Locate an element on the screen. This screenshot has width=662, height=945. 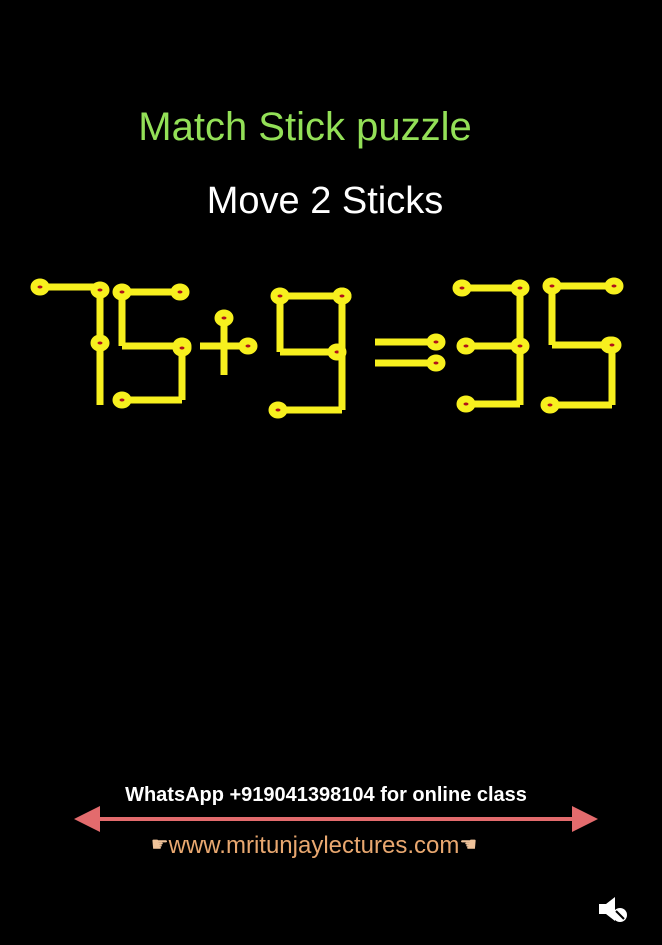
website-url: www.mritunjaylectures.com is located at coordinates (314, 845).